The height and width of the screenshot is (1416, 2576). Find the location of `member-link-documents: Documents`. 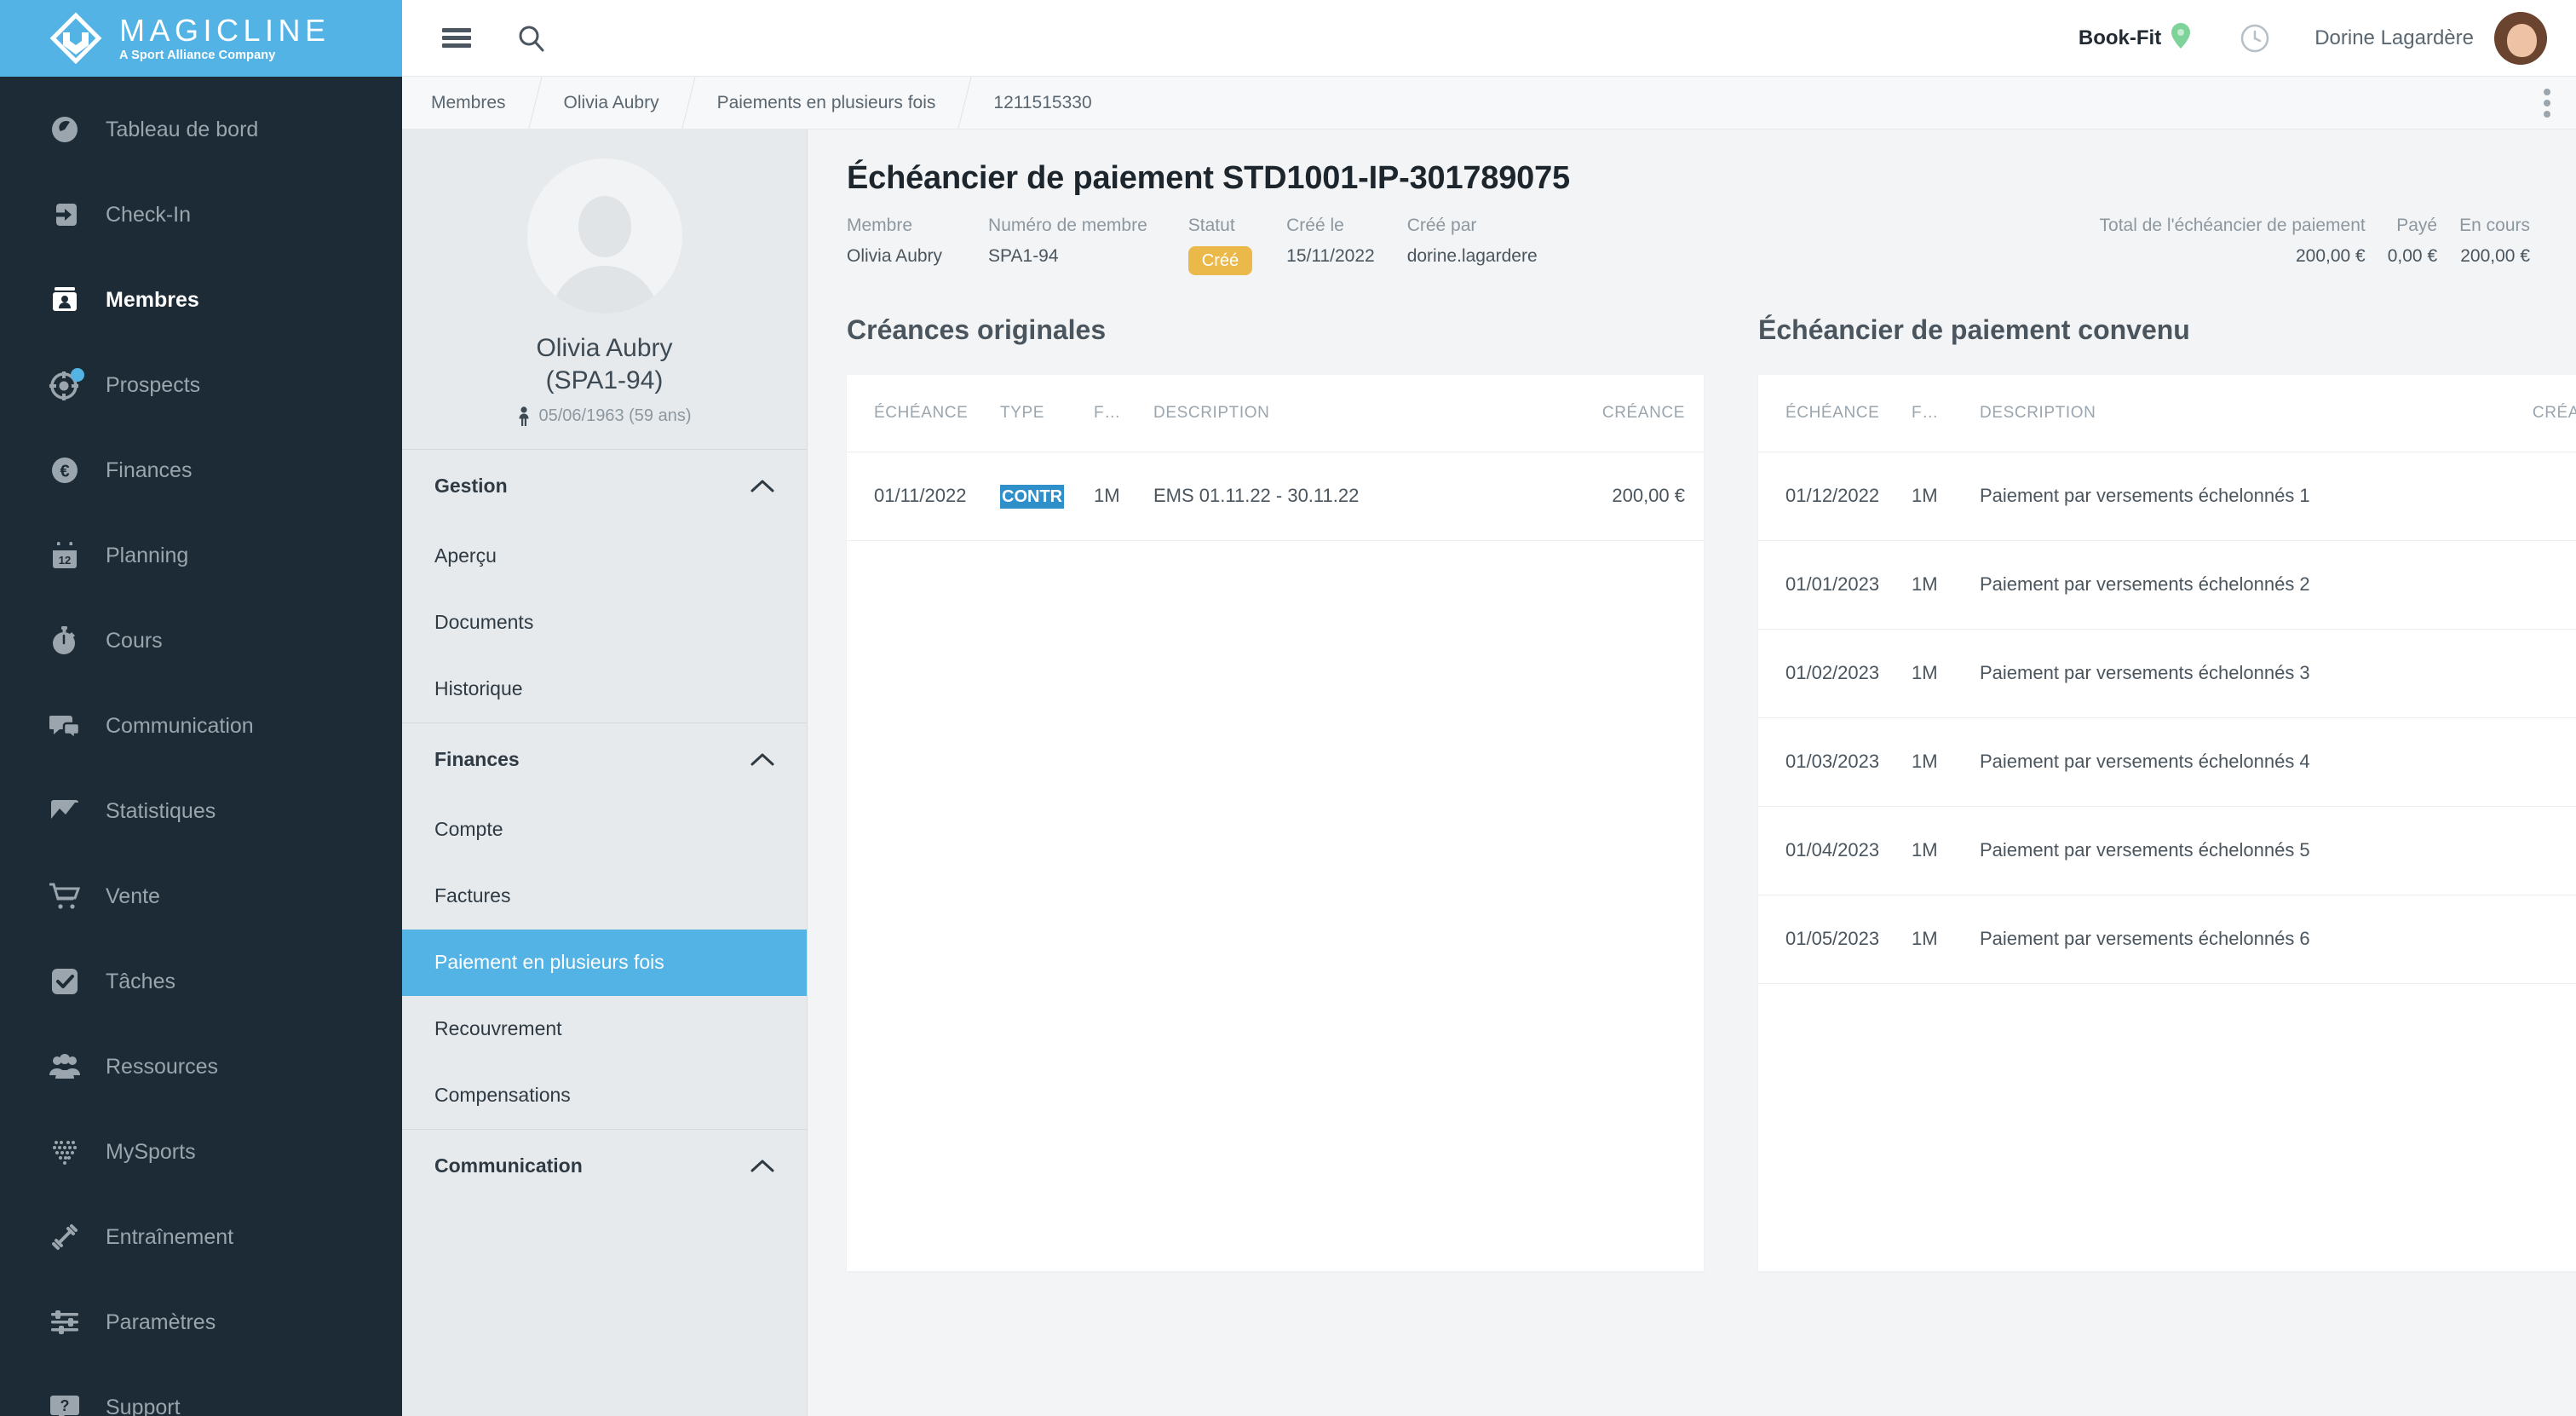

member-link-documents: Documents is located at coordinates (604, 623).